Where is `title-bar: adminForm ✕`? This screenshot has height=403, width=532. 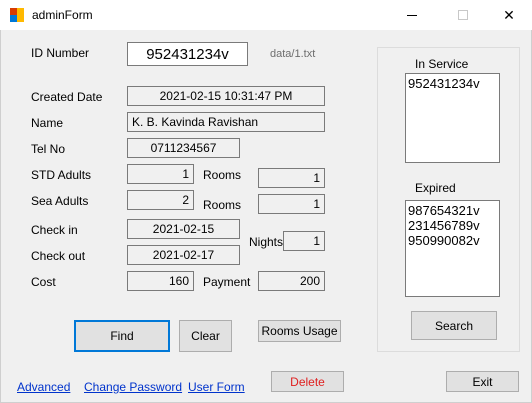
title-bar: adminForm ✕ is located at coordinates (266, 15).